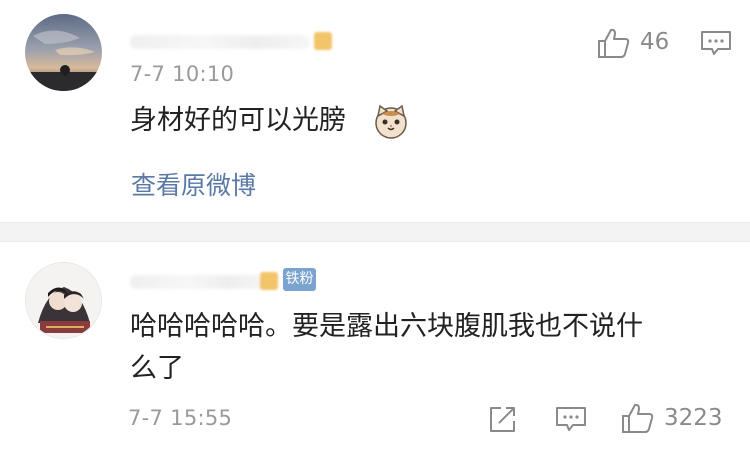 This screenshot has width=750, height=461. I want to click on like-count: 46, so click(655, 42).